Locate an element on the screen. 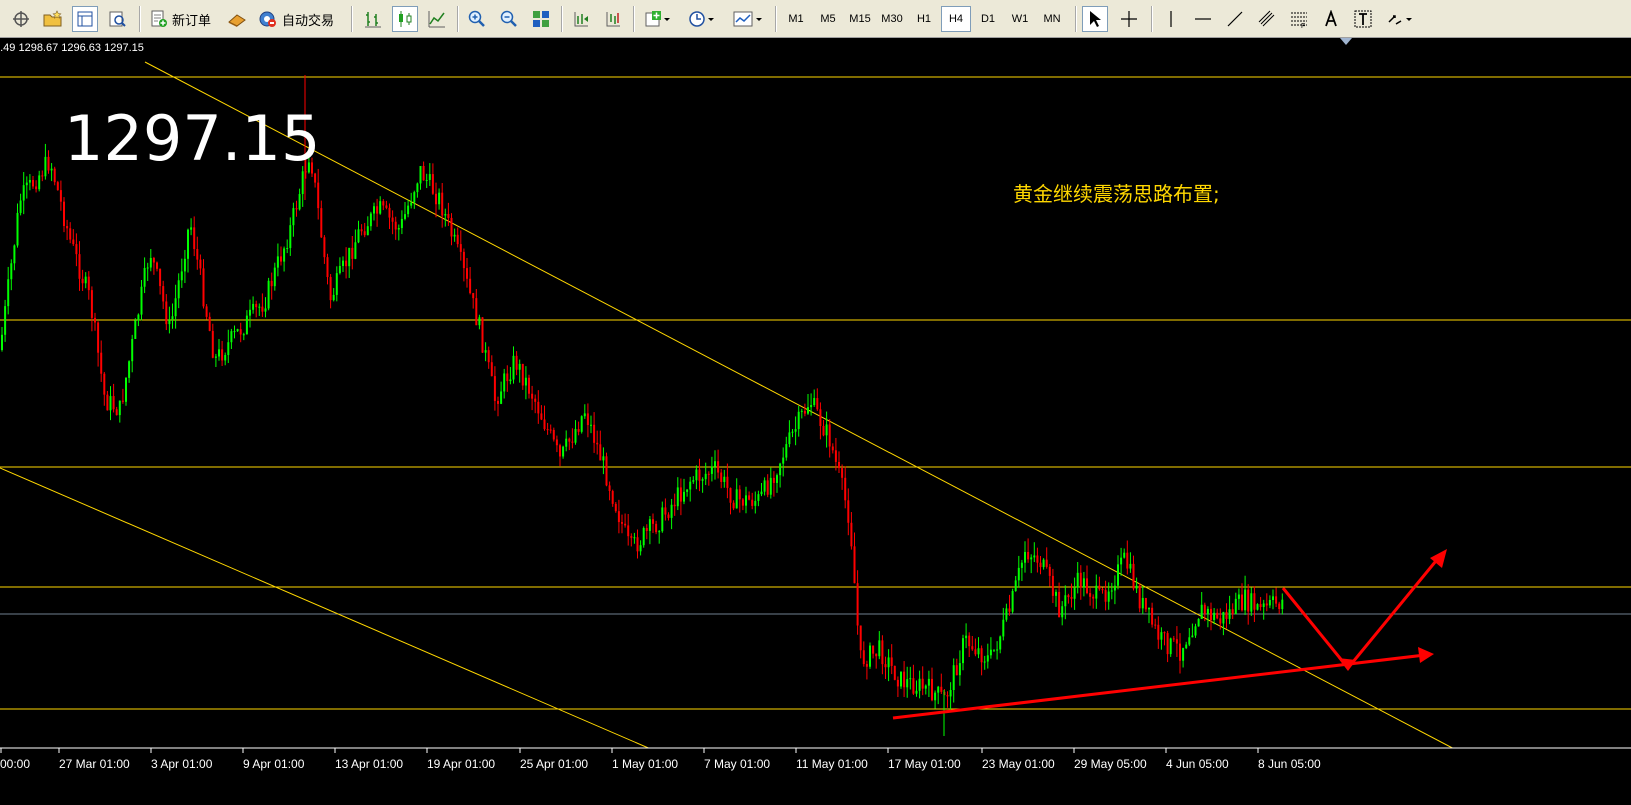  new-order-button: 新订单 is located at coordinates (180, 19).